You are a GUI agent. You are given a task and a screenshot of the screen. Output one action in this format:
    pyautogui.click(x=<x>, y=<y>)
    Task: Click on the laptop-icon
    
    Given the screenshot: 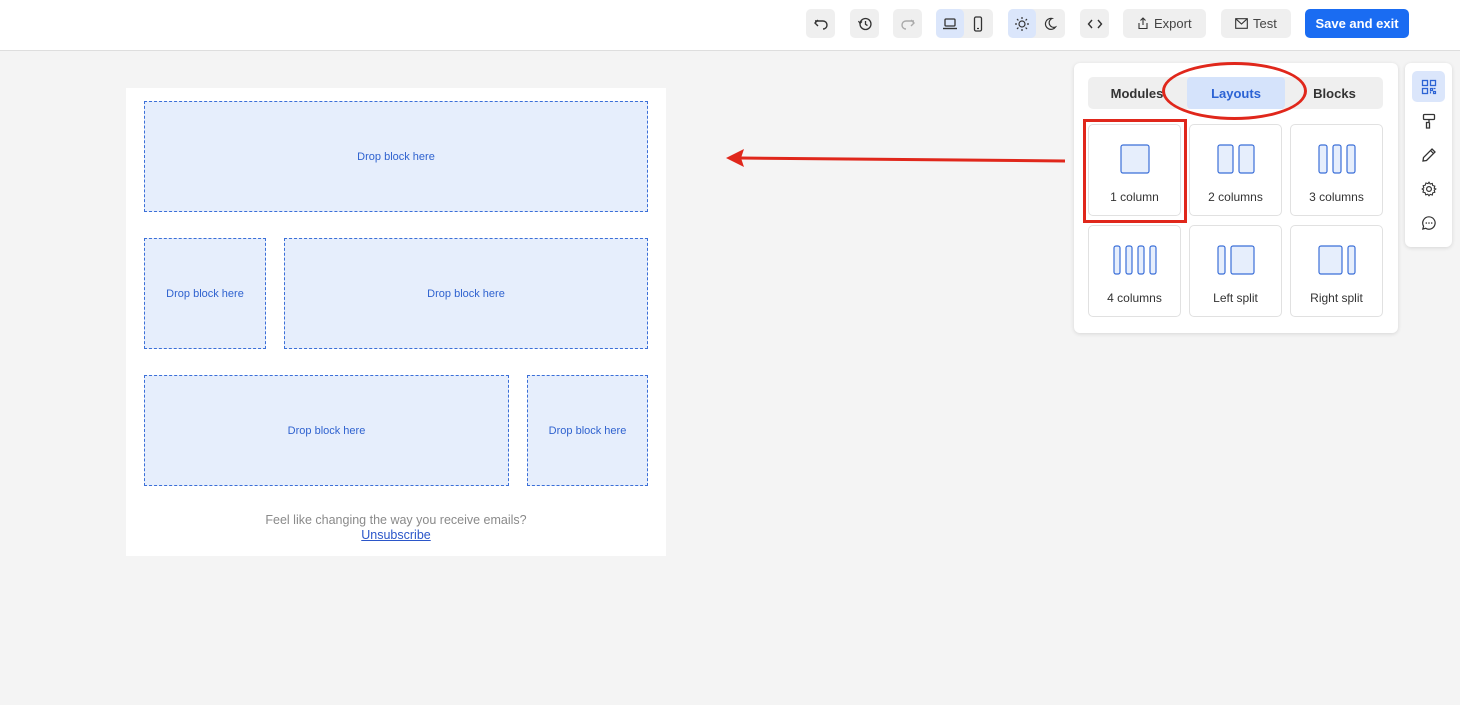 What is the action you would take?
    pyautogui.click(x=950, y=23)
    